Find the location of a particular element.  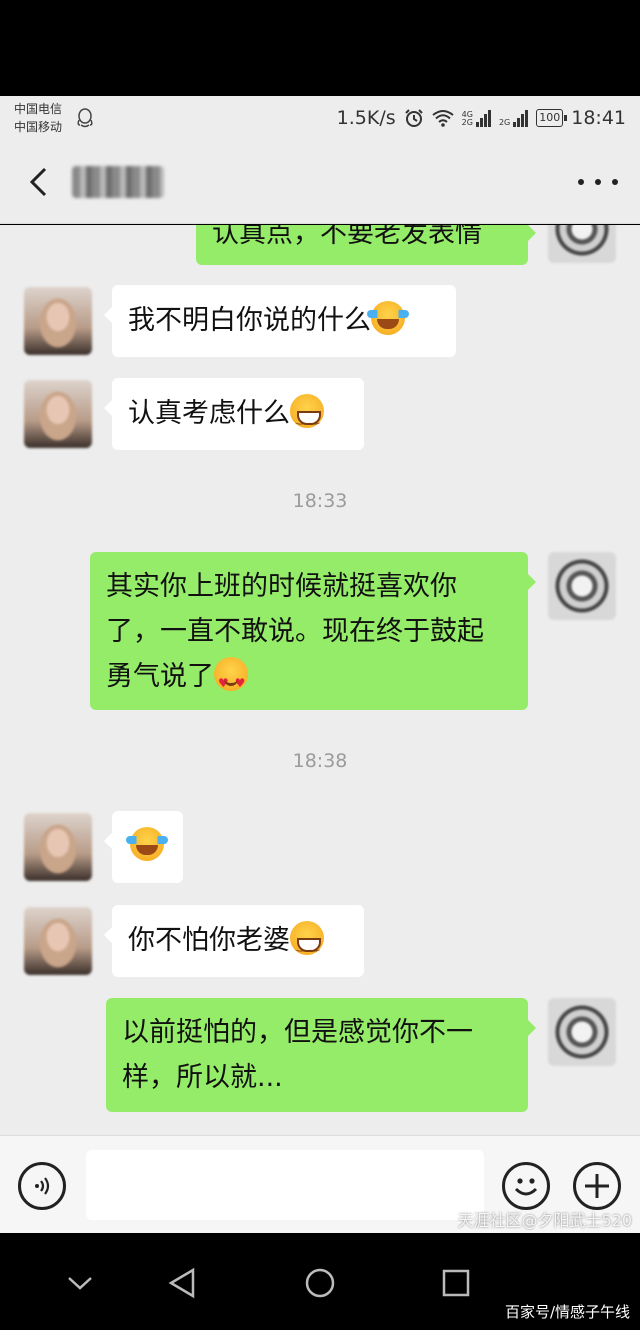

nav-back-button is located at coordinates (182, 1283).